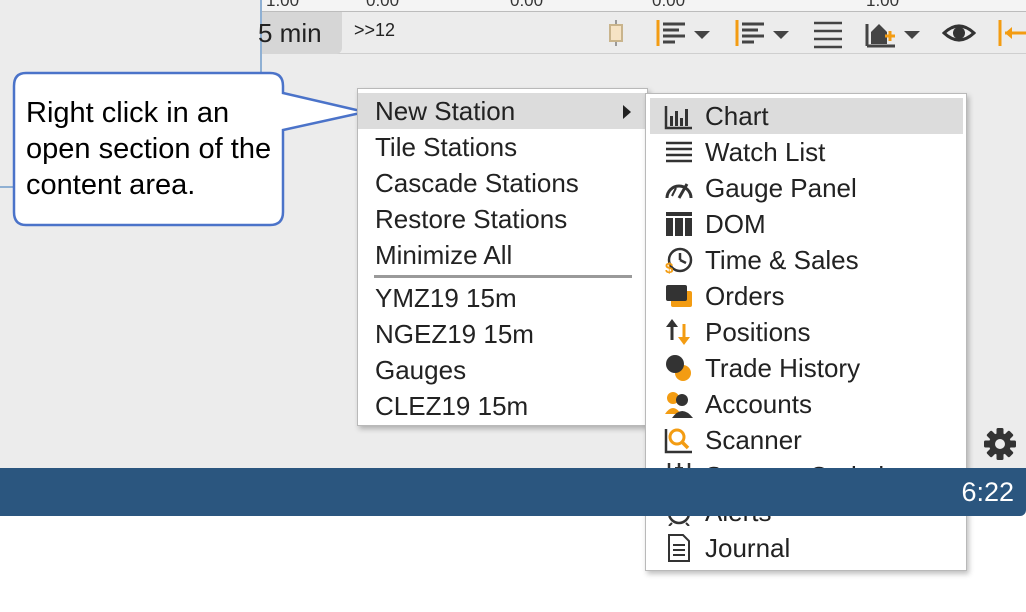 This screenshot has width=1026, height=612. I want to click on submenu-item-time-sales: $ Time & Sales, so click(806, 260).